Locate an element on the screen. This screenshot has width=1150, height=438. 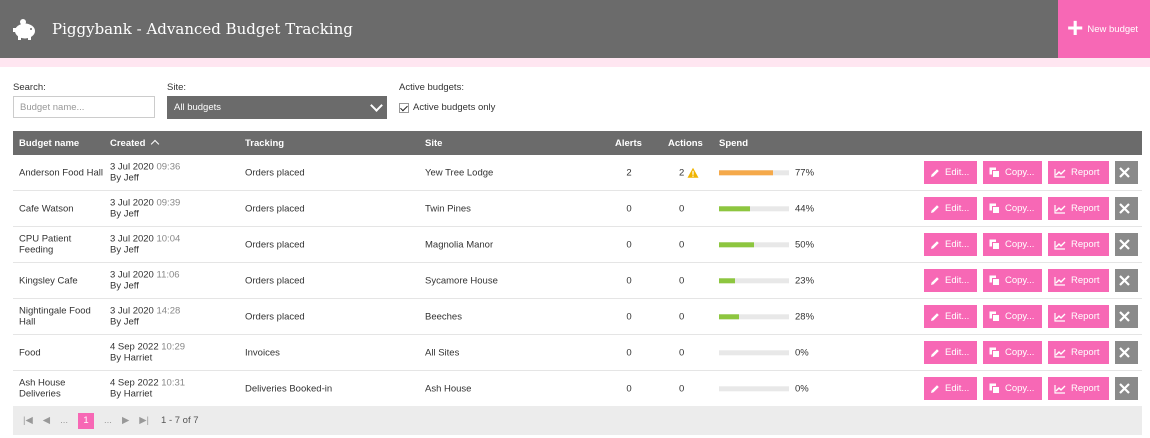
spend-cell: 77% is located at coordinates (766, 172).